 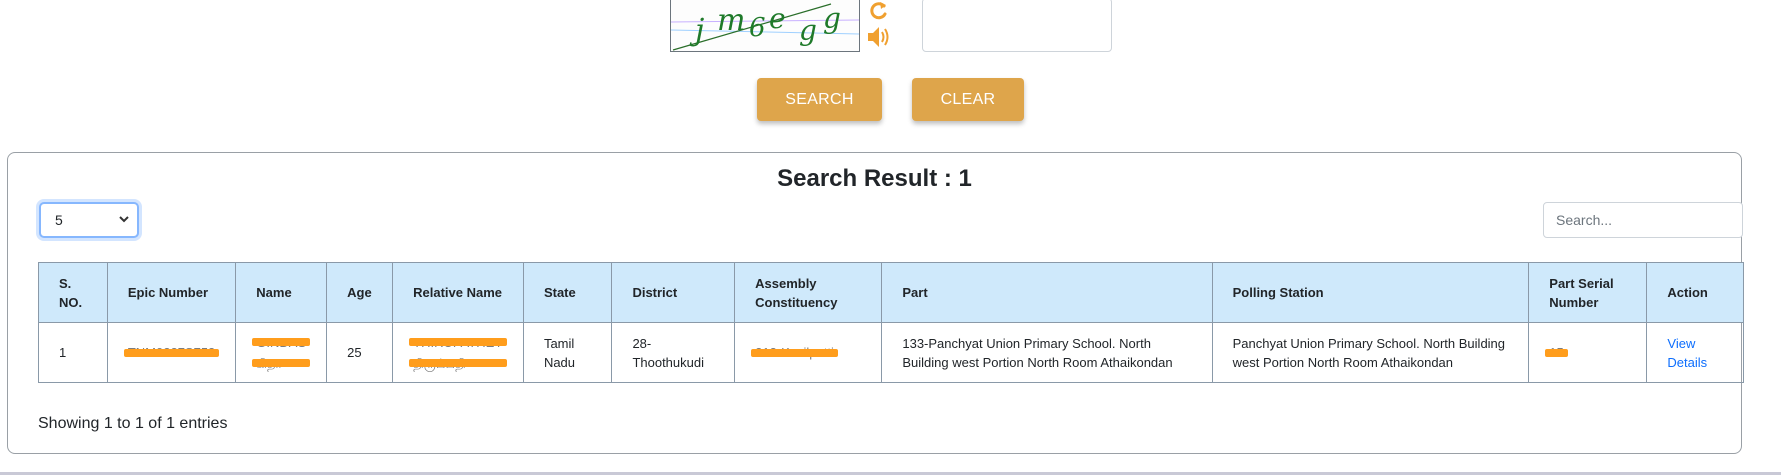 I want to click on table-info: Showing 1 to 1 of 1 entries, so click(x=133, y=423).